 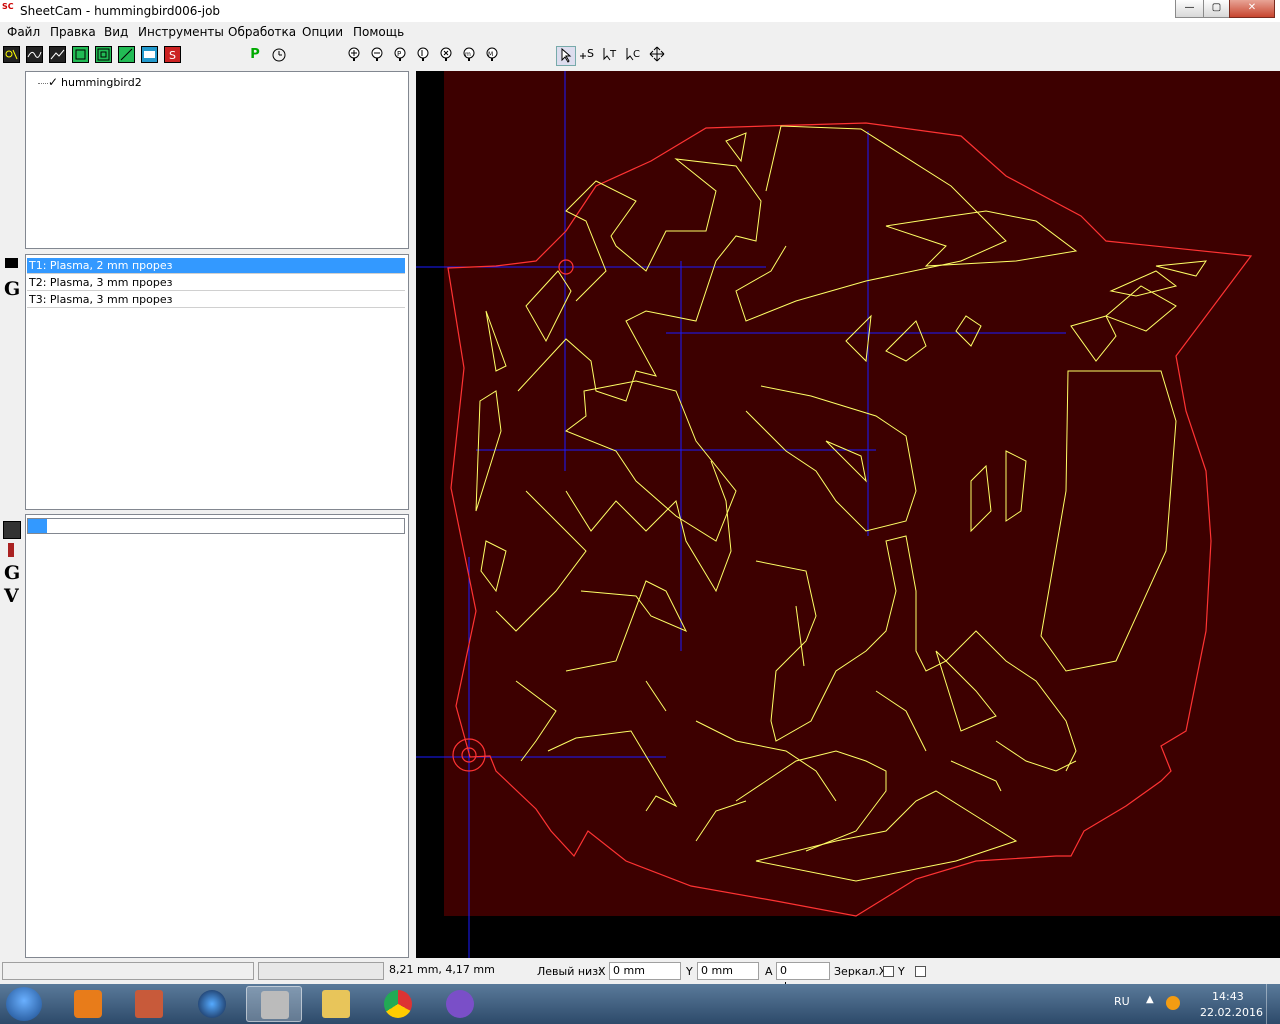 I want to click on clock-time: 14:43, so click(x=1228, y=996).